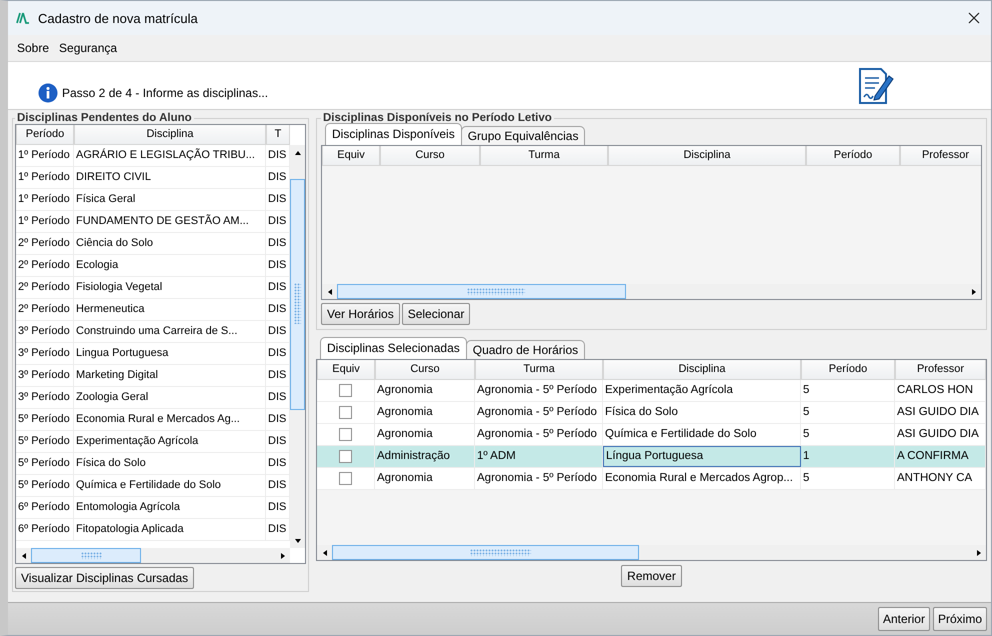 Image resolution: width=992 pixels, height=636 pixels. Describe the element at coordinates (170, 507) in the screenshot. I see `table-cell: Entomologia Agrícola` at that location.